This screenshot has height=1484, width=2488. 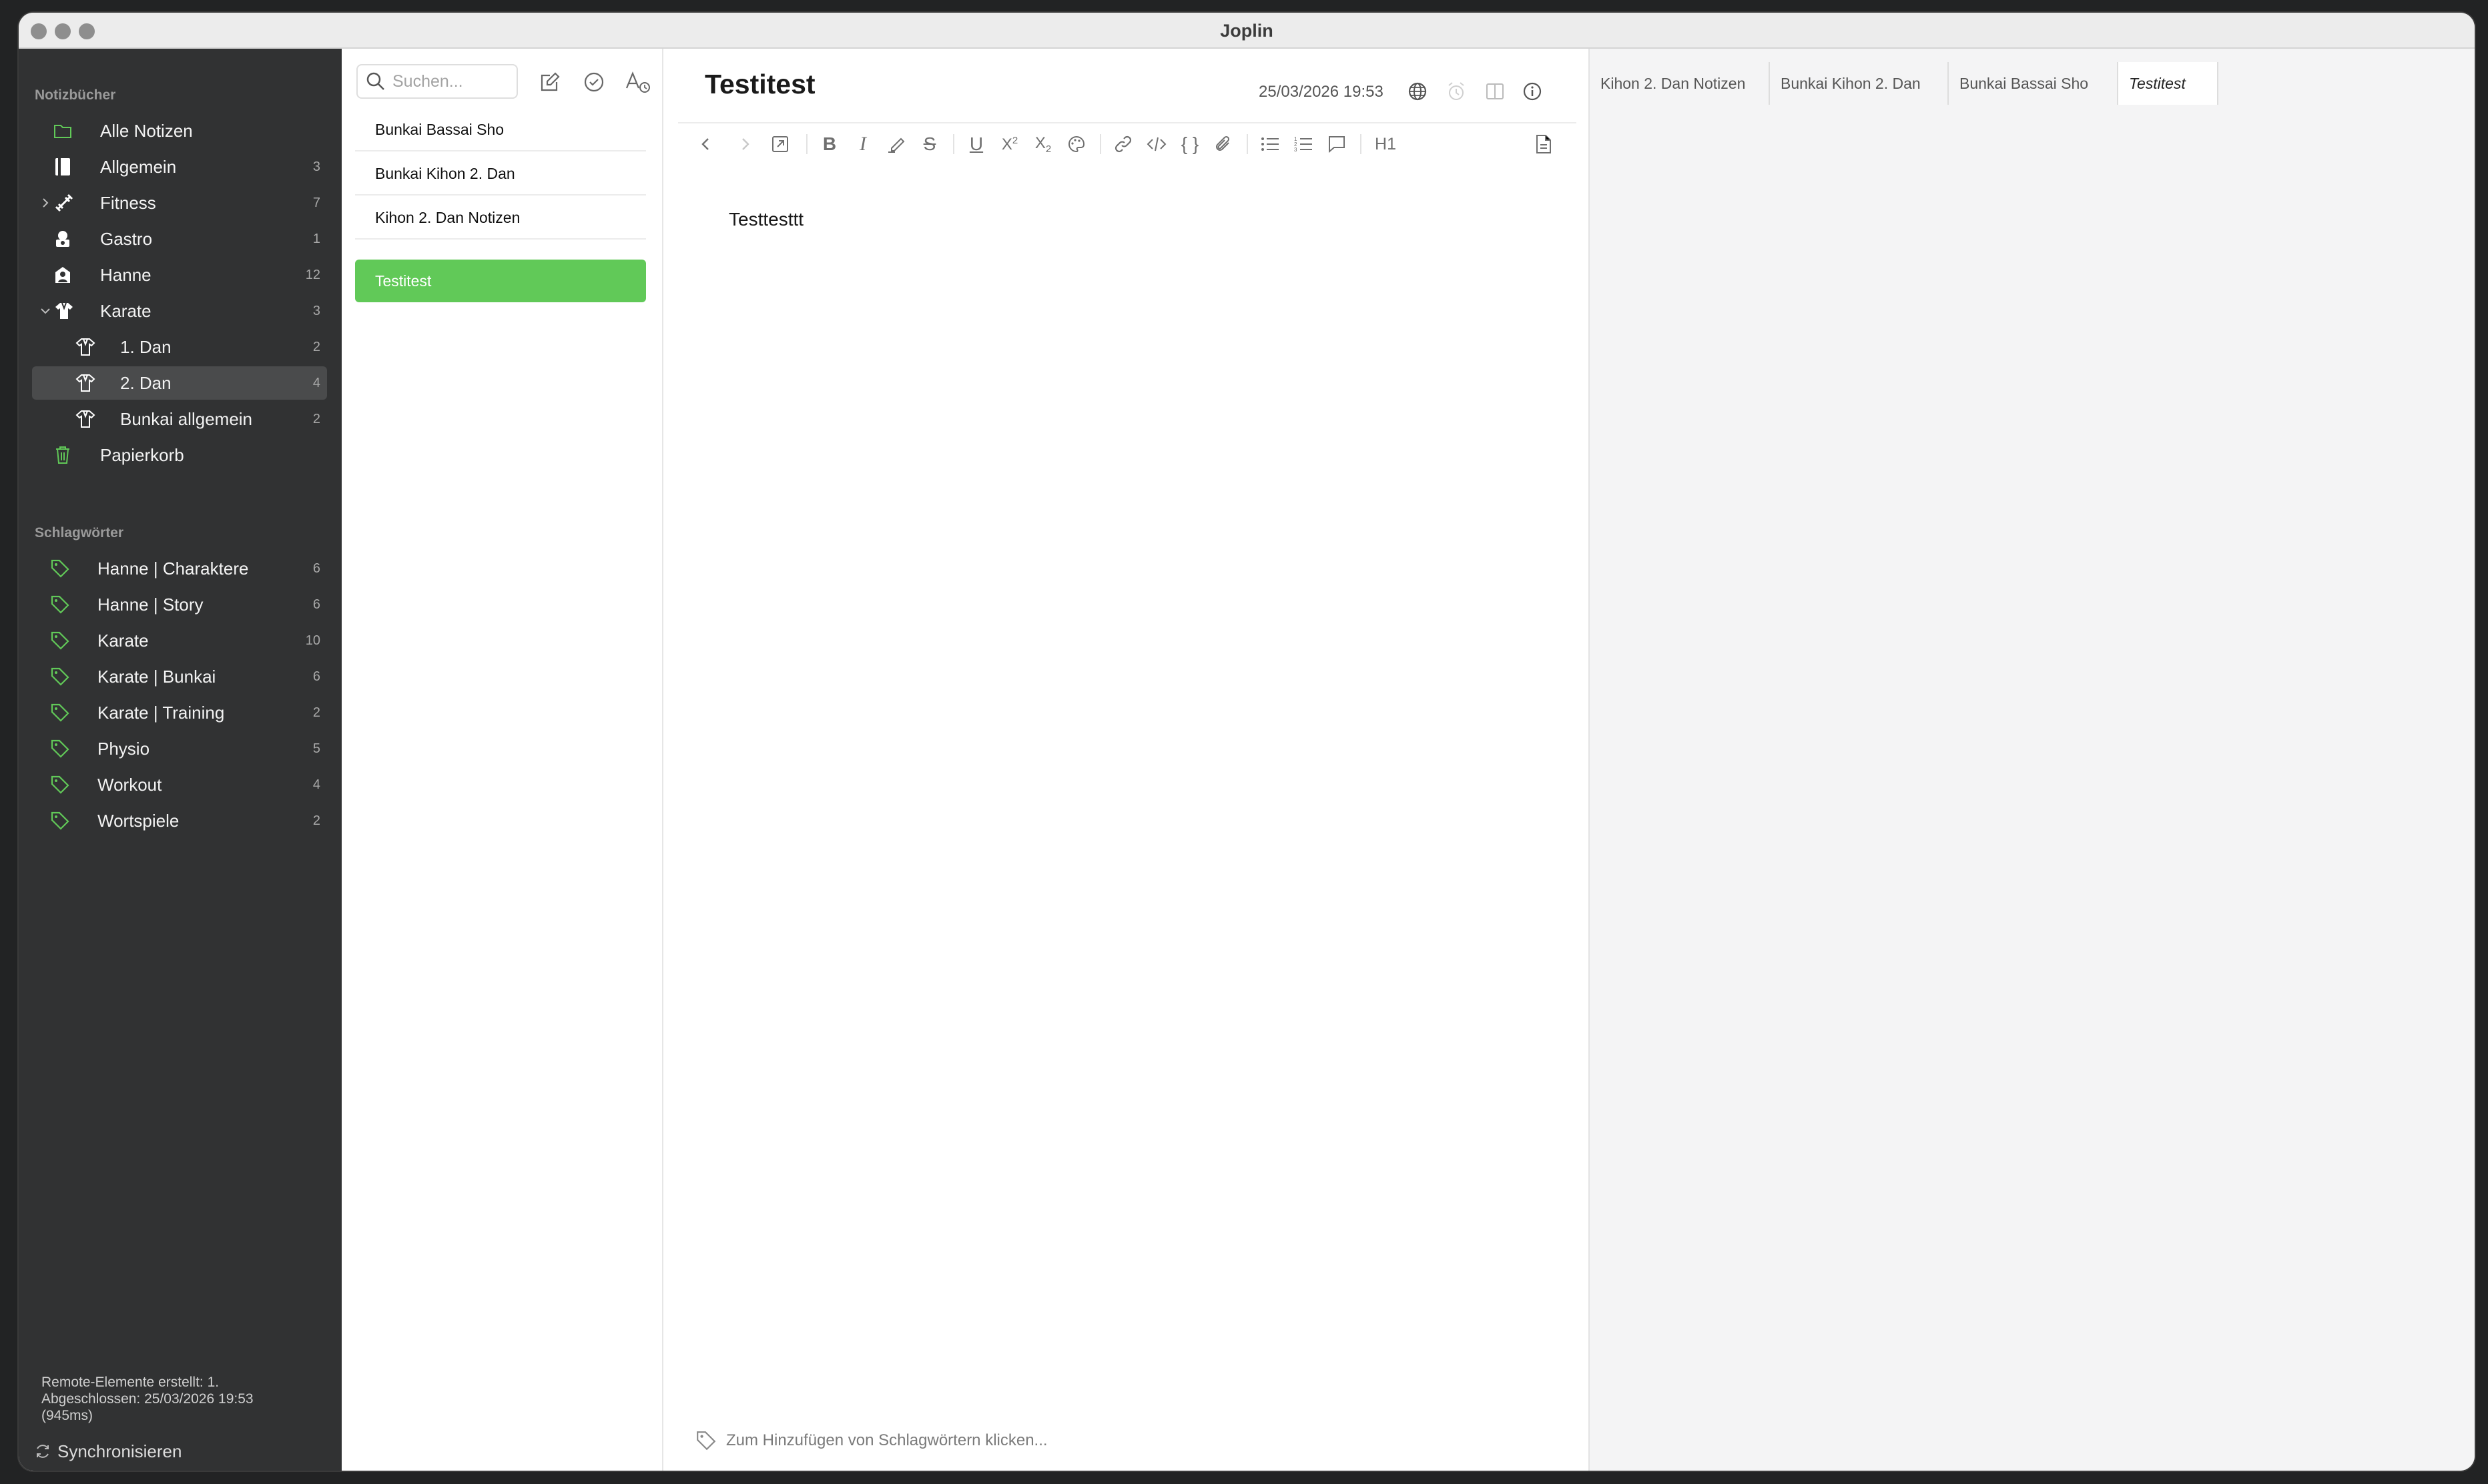 I want to click on toggle-layout-button, so click(x=1495, y=91).